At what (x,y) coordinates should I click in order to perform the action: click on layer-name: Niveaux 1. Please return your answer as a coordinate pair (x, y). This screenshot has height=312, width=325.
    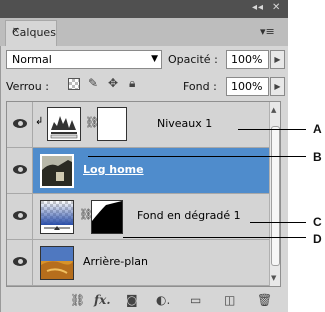
    Looking at the image, I should click on (184, 123).